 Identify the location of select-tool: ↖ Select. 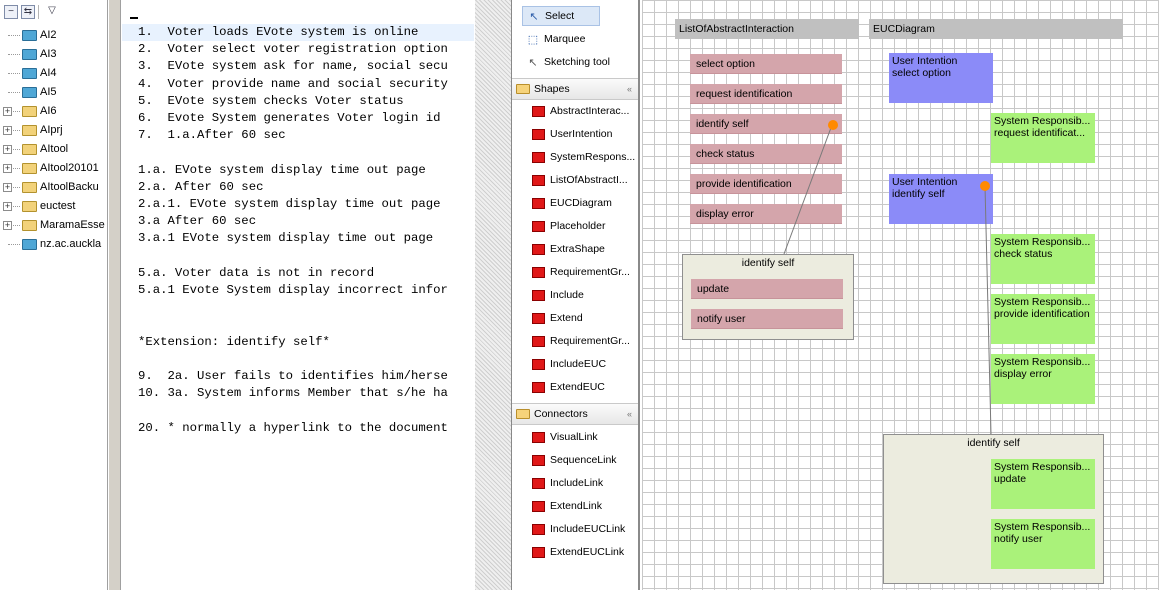
(561, 16).